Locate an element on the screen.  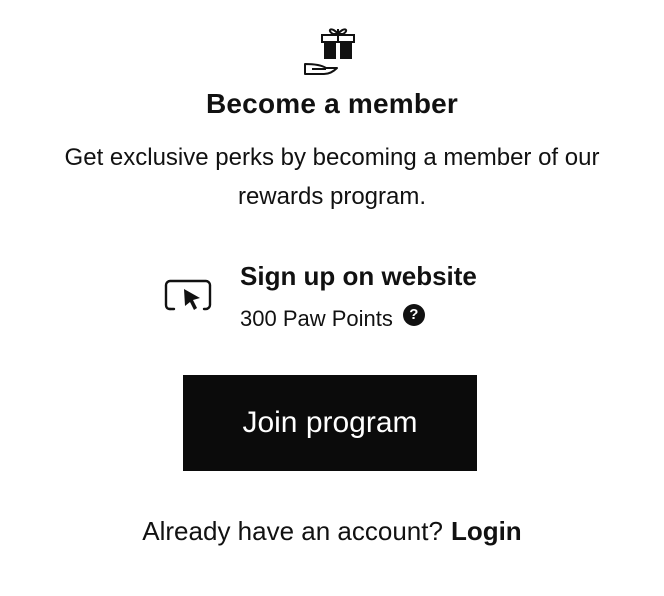
login-prompt: Already have an account? Login is located at coordinates (332, 531).